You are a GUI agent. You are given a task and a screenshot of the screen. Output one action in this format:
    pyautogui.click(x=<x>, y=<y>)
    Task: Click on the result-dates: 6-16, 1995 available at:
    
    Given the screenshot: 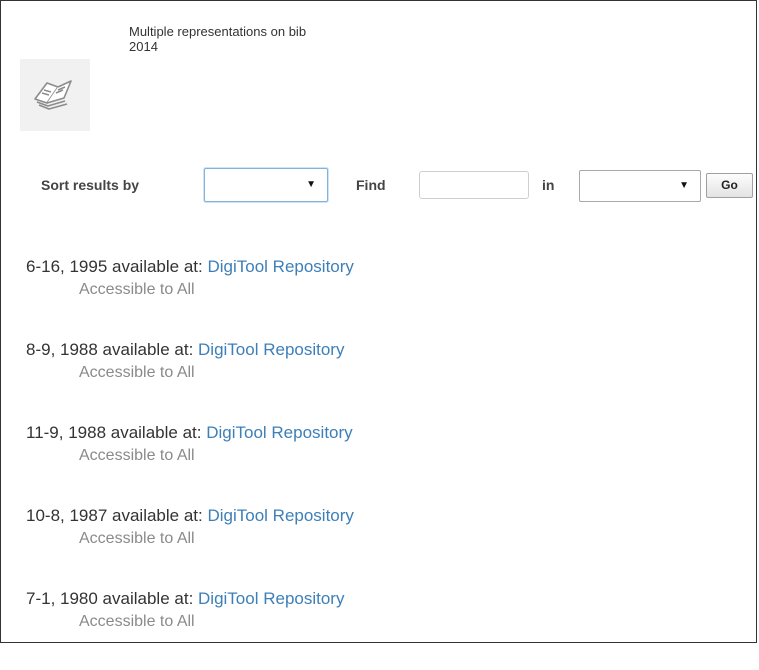 What is the action you would take?
    pyautogui.click(x=117, y=266)
    